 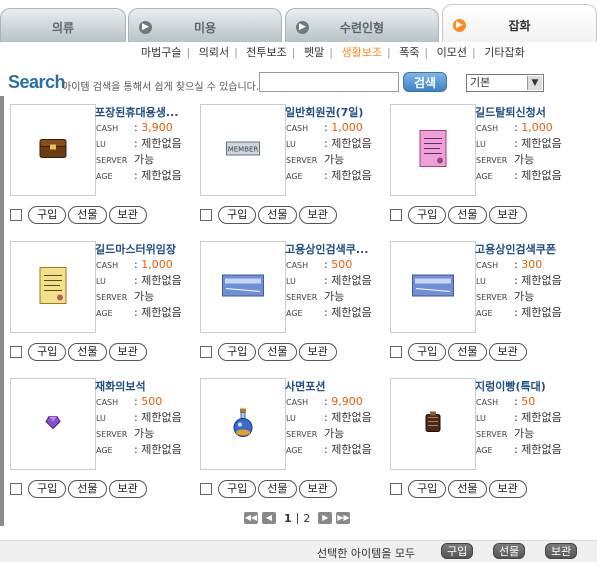 What do you see at coordinates (139, 288) in the screenshot?
I see `item-meta: CASH: 1,000 LU: 제한없음 SERVER 가능 AGE: 제한없음` at bounding box center [139, 288].